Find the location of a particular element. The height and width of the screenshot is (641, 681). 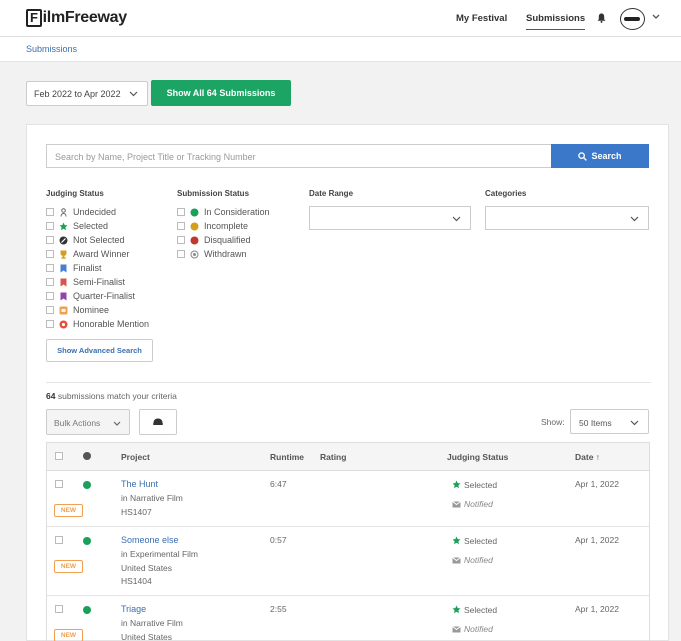

runtime-value: 2:55 is located at coordinates (278, 609).